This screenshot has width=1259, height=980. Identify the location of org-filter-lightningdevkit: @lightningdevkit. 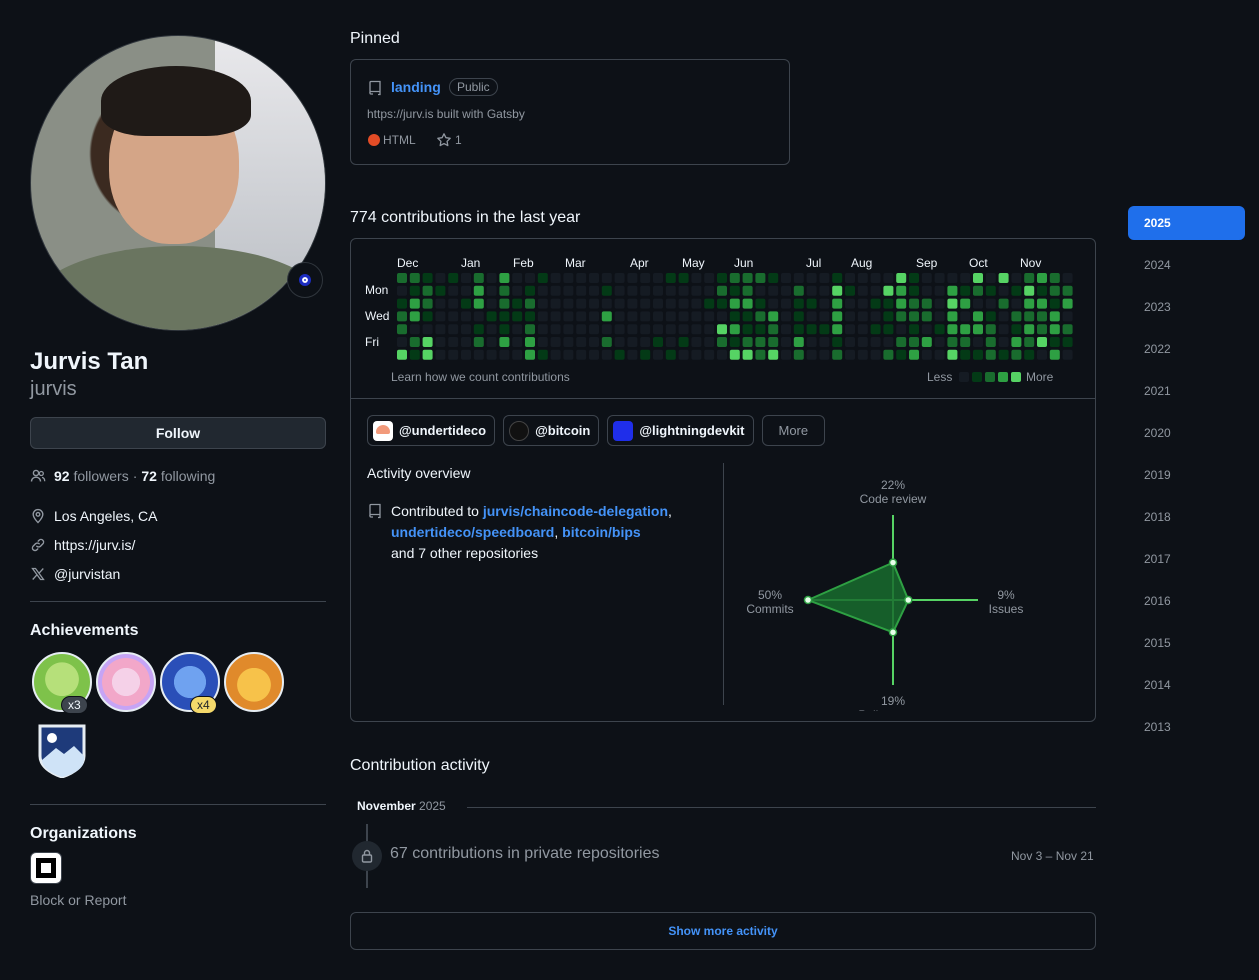
(680, 430).